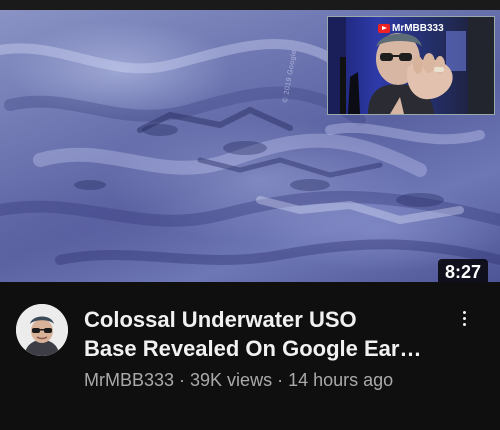 The image size is (500, 430). What do you see at coordinates (411, 65) in the screenshot?
I see `presenter-inset: MrMBB333` at bounding box center [411, 65].